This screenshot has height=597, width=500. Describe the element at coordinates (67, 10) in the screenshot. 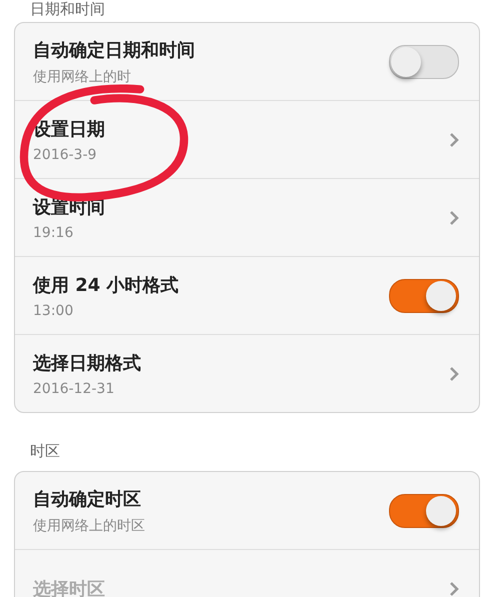

I see `section-header: 日期和时间` at that location.